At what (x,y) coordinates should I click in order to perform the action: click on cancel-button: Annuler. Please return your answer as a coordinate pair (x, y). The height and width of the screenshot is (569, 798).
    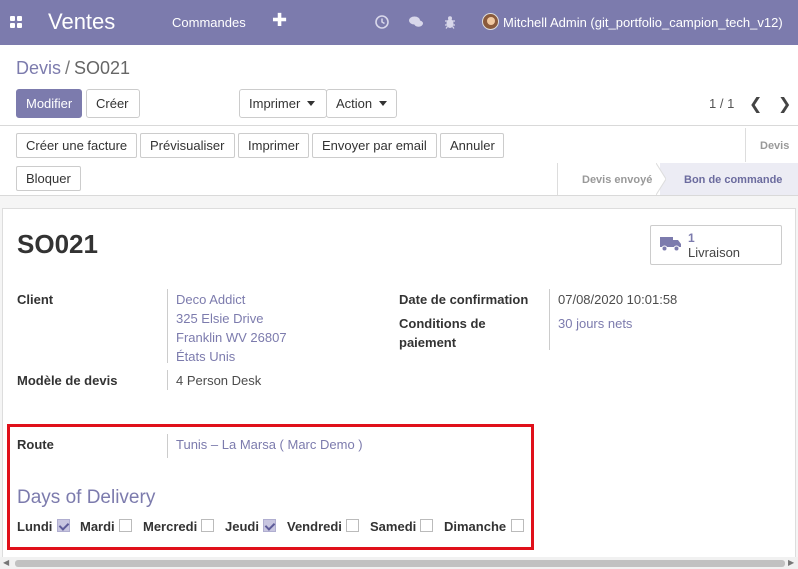
    Looking at the image, I should click on (472, 145).